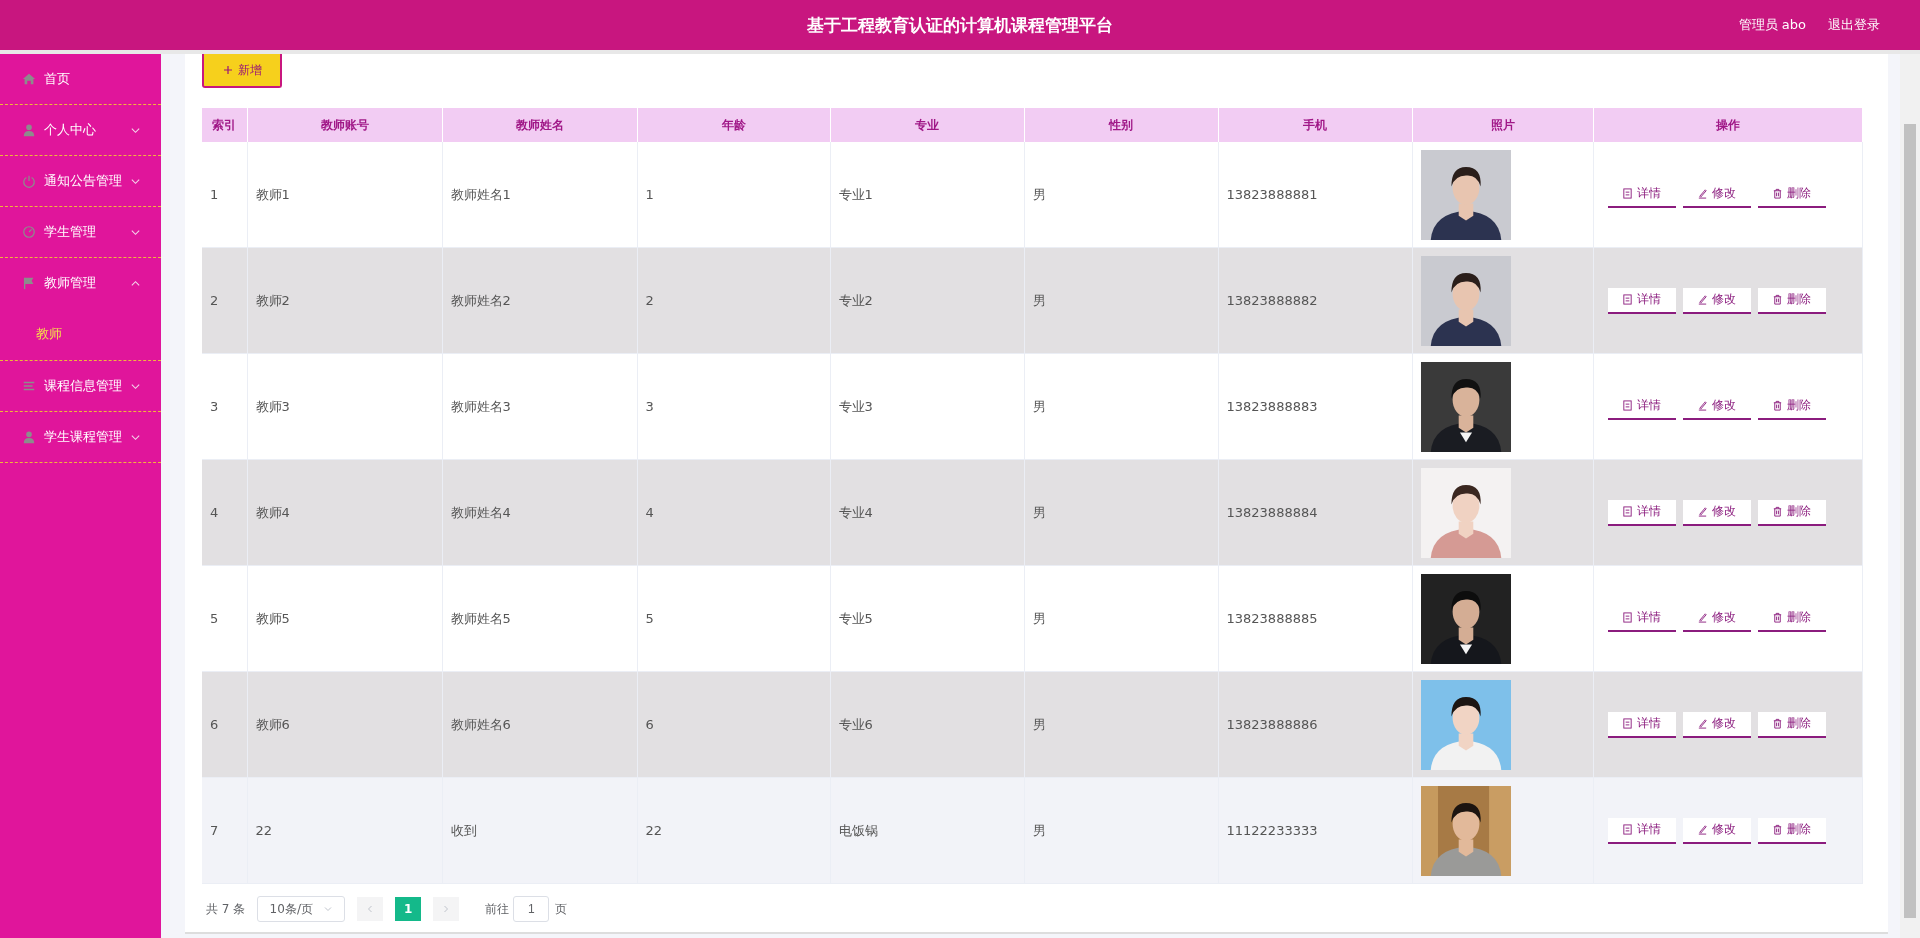 The image size is (1920, 938). Describe the element at coordinates (80, 181) in the screenshot. I see `menu-item: 通知公告管理` at that location.